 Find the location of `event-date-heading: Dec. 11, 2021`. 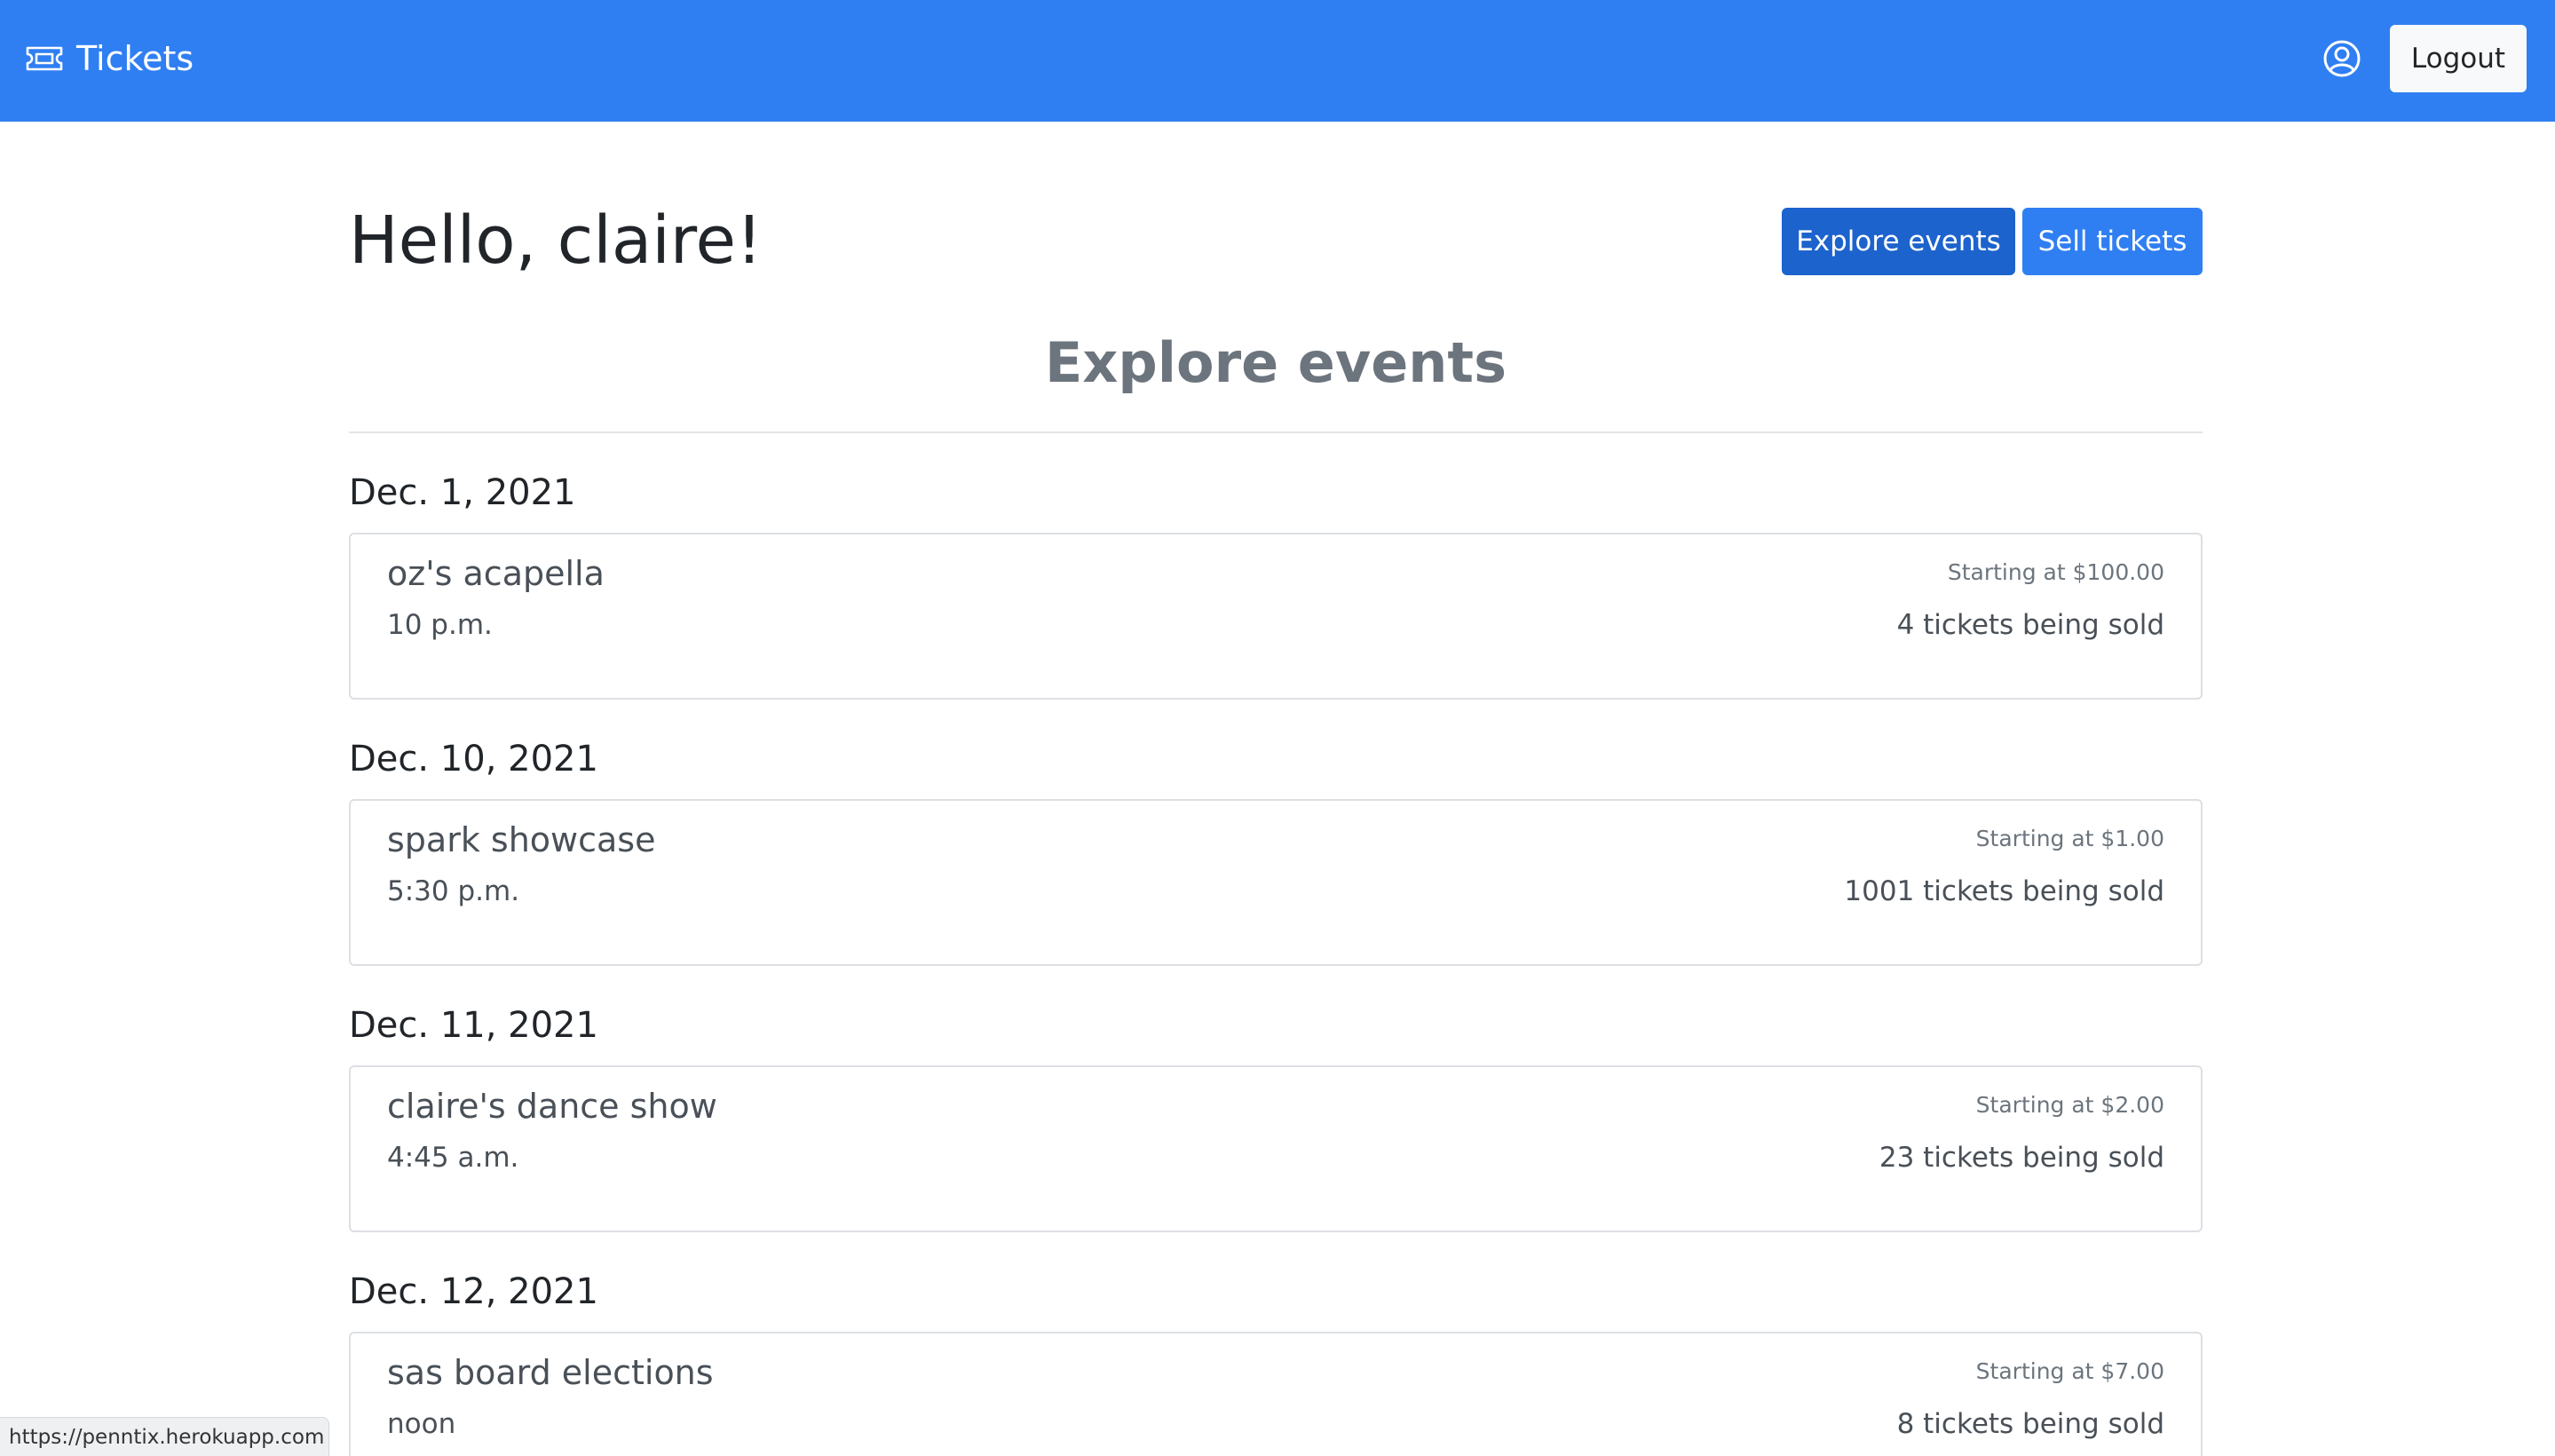

event-date-heading: Dec. 11, 2021 is located at coordinates (473, 1025).